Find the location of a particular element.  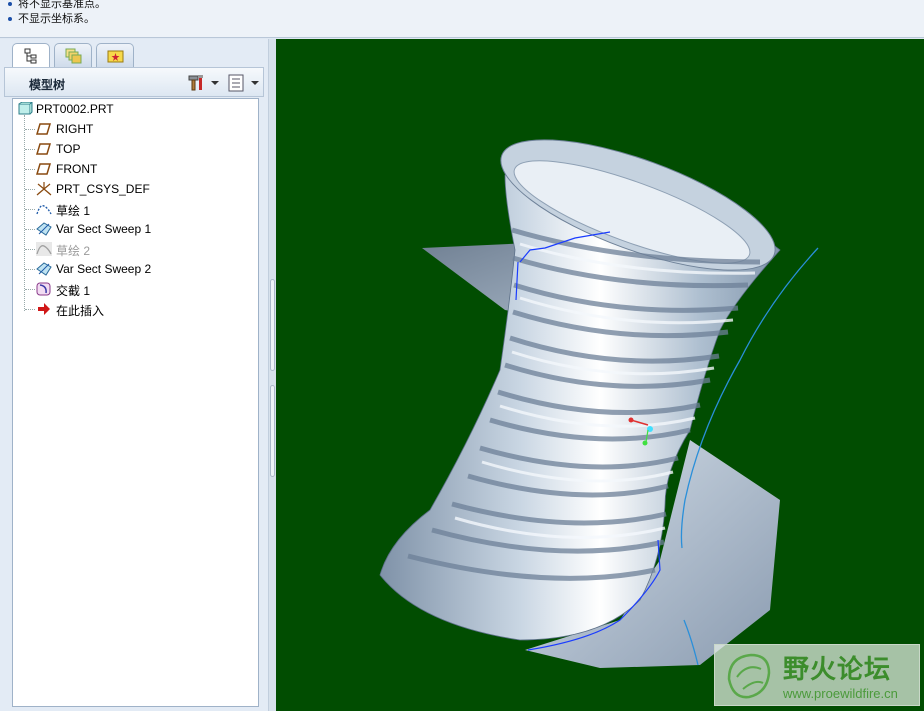

tree-item-label: 在此插入 is located at coordinates (80, 311).